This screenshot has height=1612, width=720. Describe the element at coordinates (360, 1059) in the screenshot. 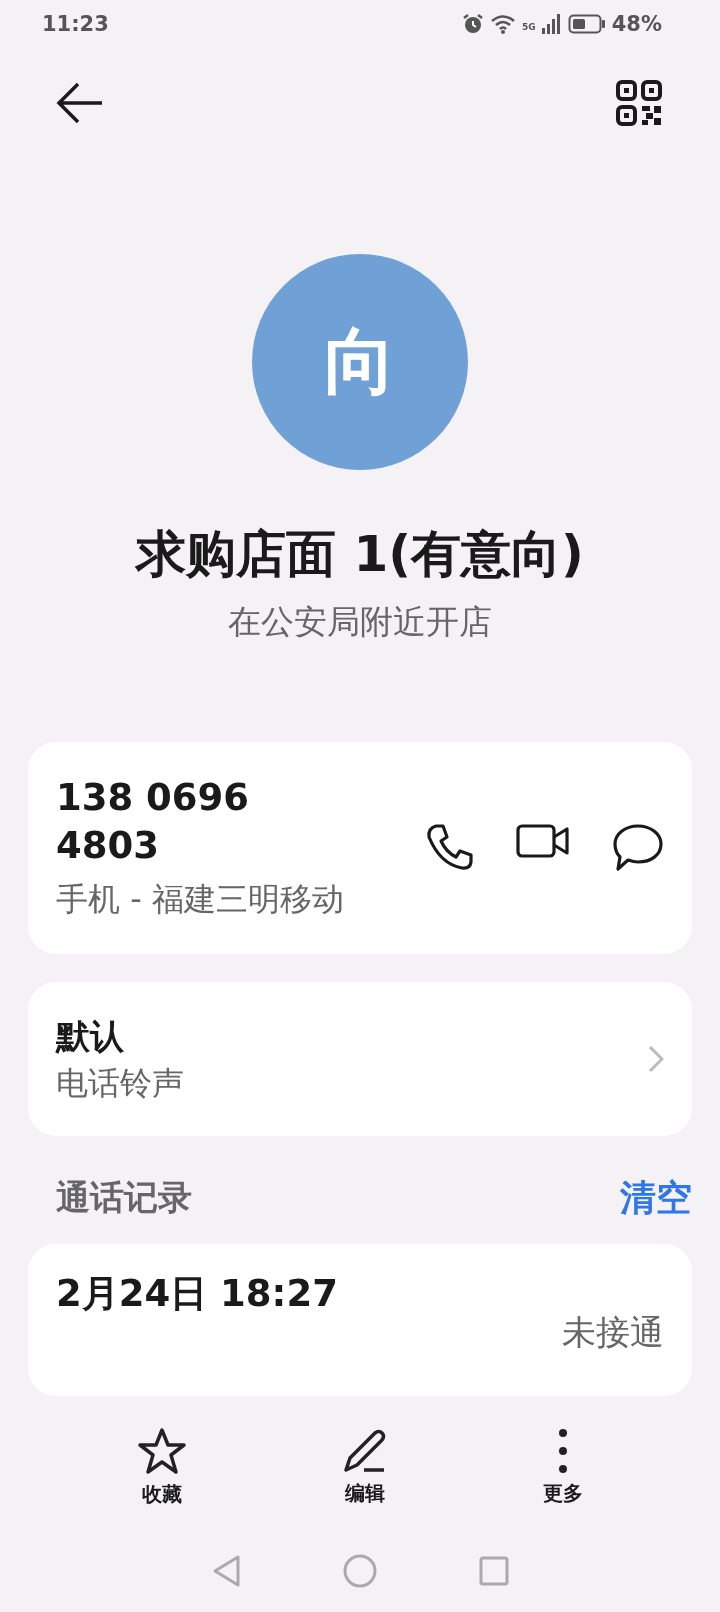

I see `ringtone-card: 默认 电话铃声` at that location.